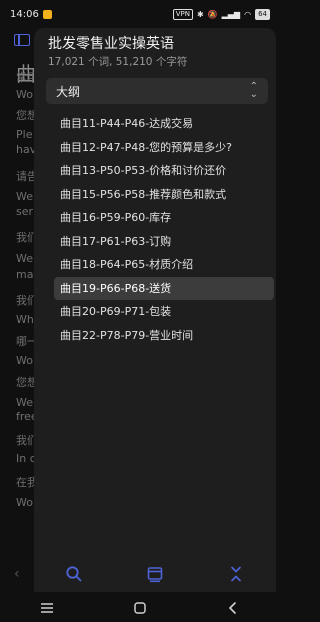  What do you see at coordinates (25, 211) in the screenshot?
I see `document-text-line: ser` at bounding box center [25, 211].